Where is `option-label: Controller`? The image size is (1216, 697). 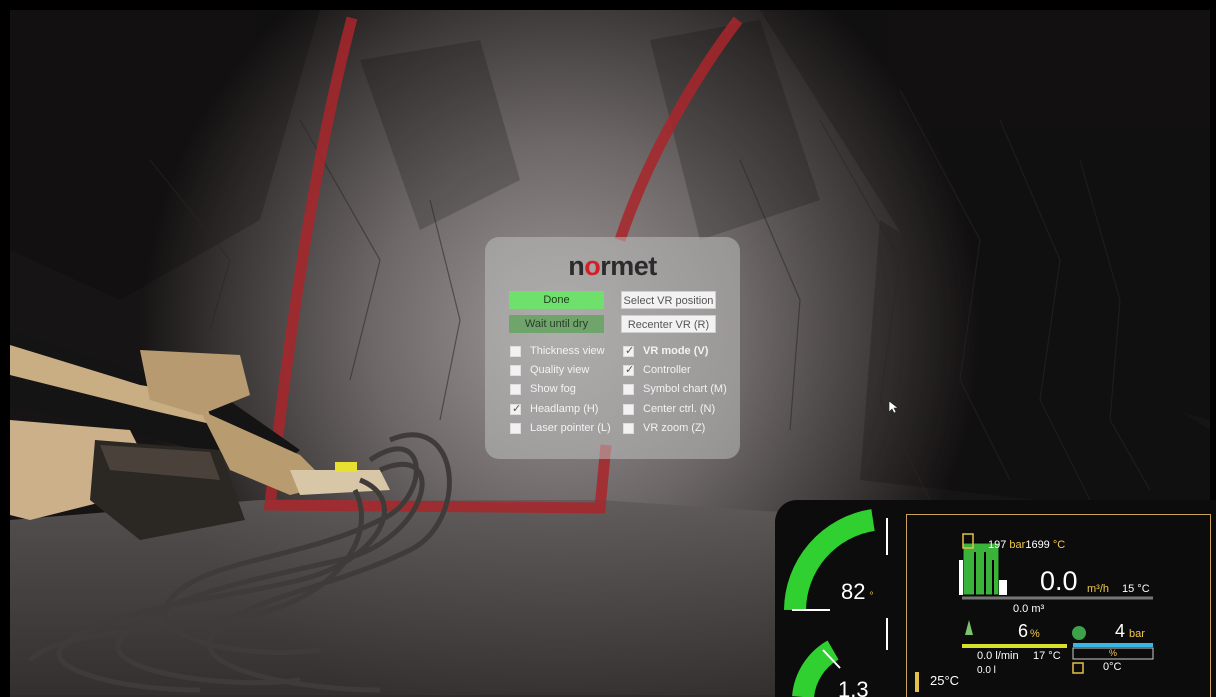 option-label: Controller is located at coordinates (667, 370).